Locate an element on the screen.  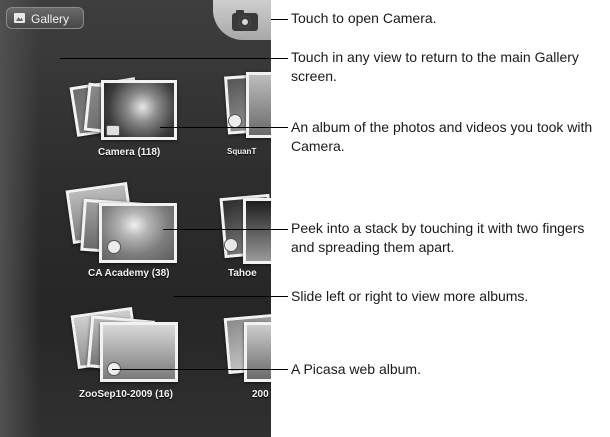
album-label: CA Academy (38) is located at coordinates (129, 273).